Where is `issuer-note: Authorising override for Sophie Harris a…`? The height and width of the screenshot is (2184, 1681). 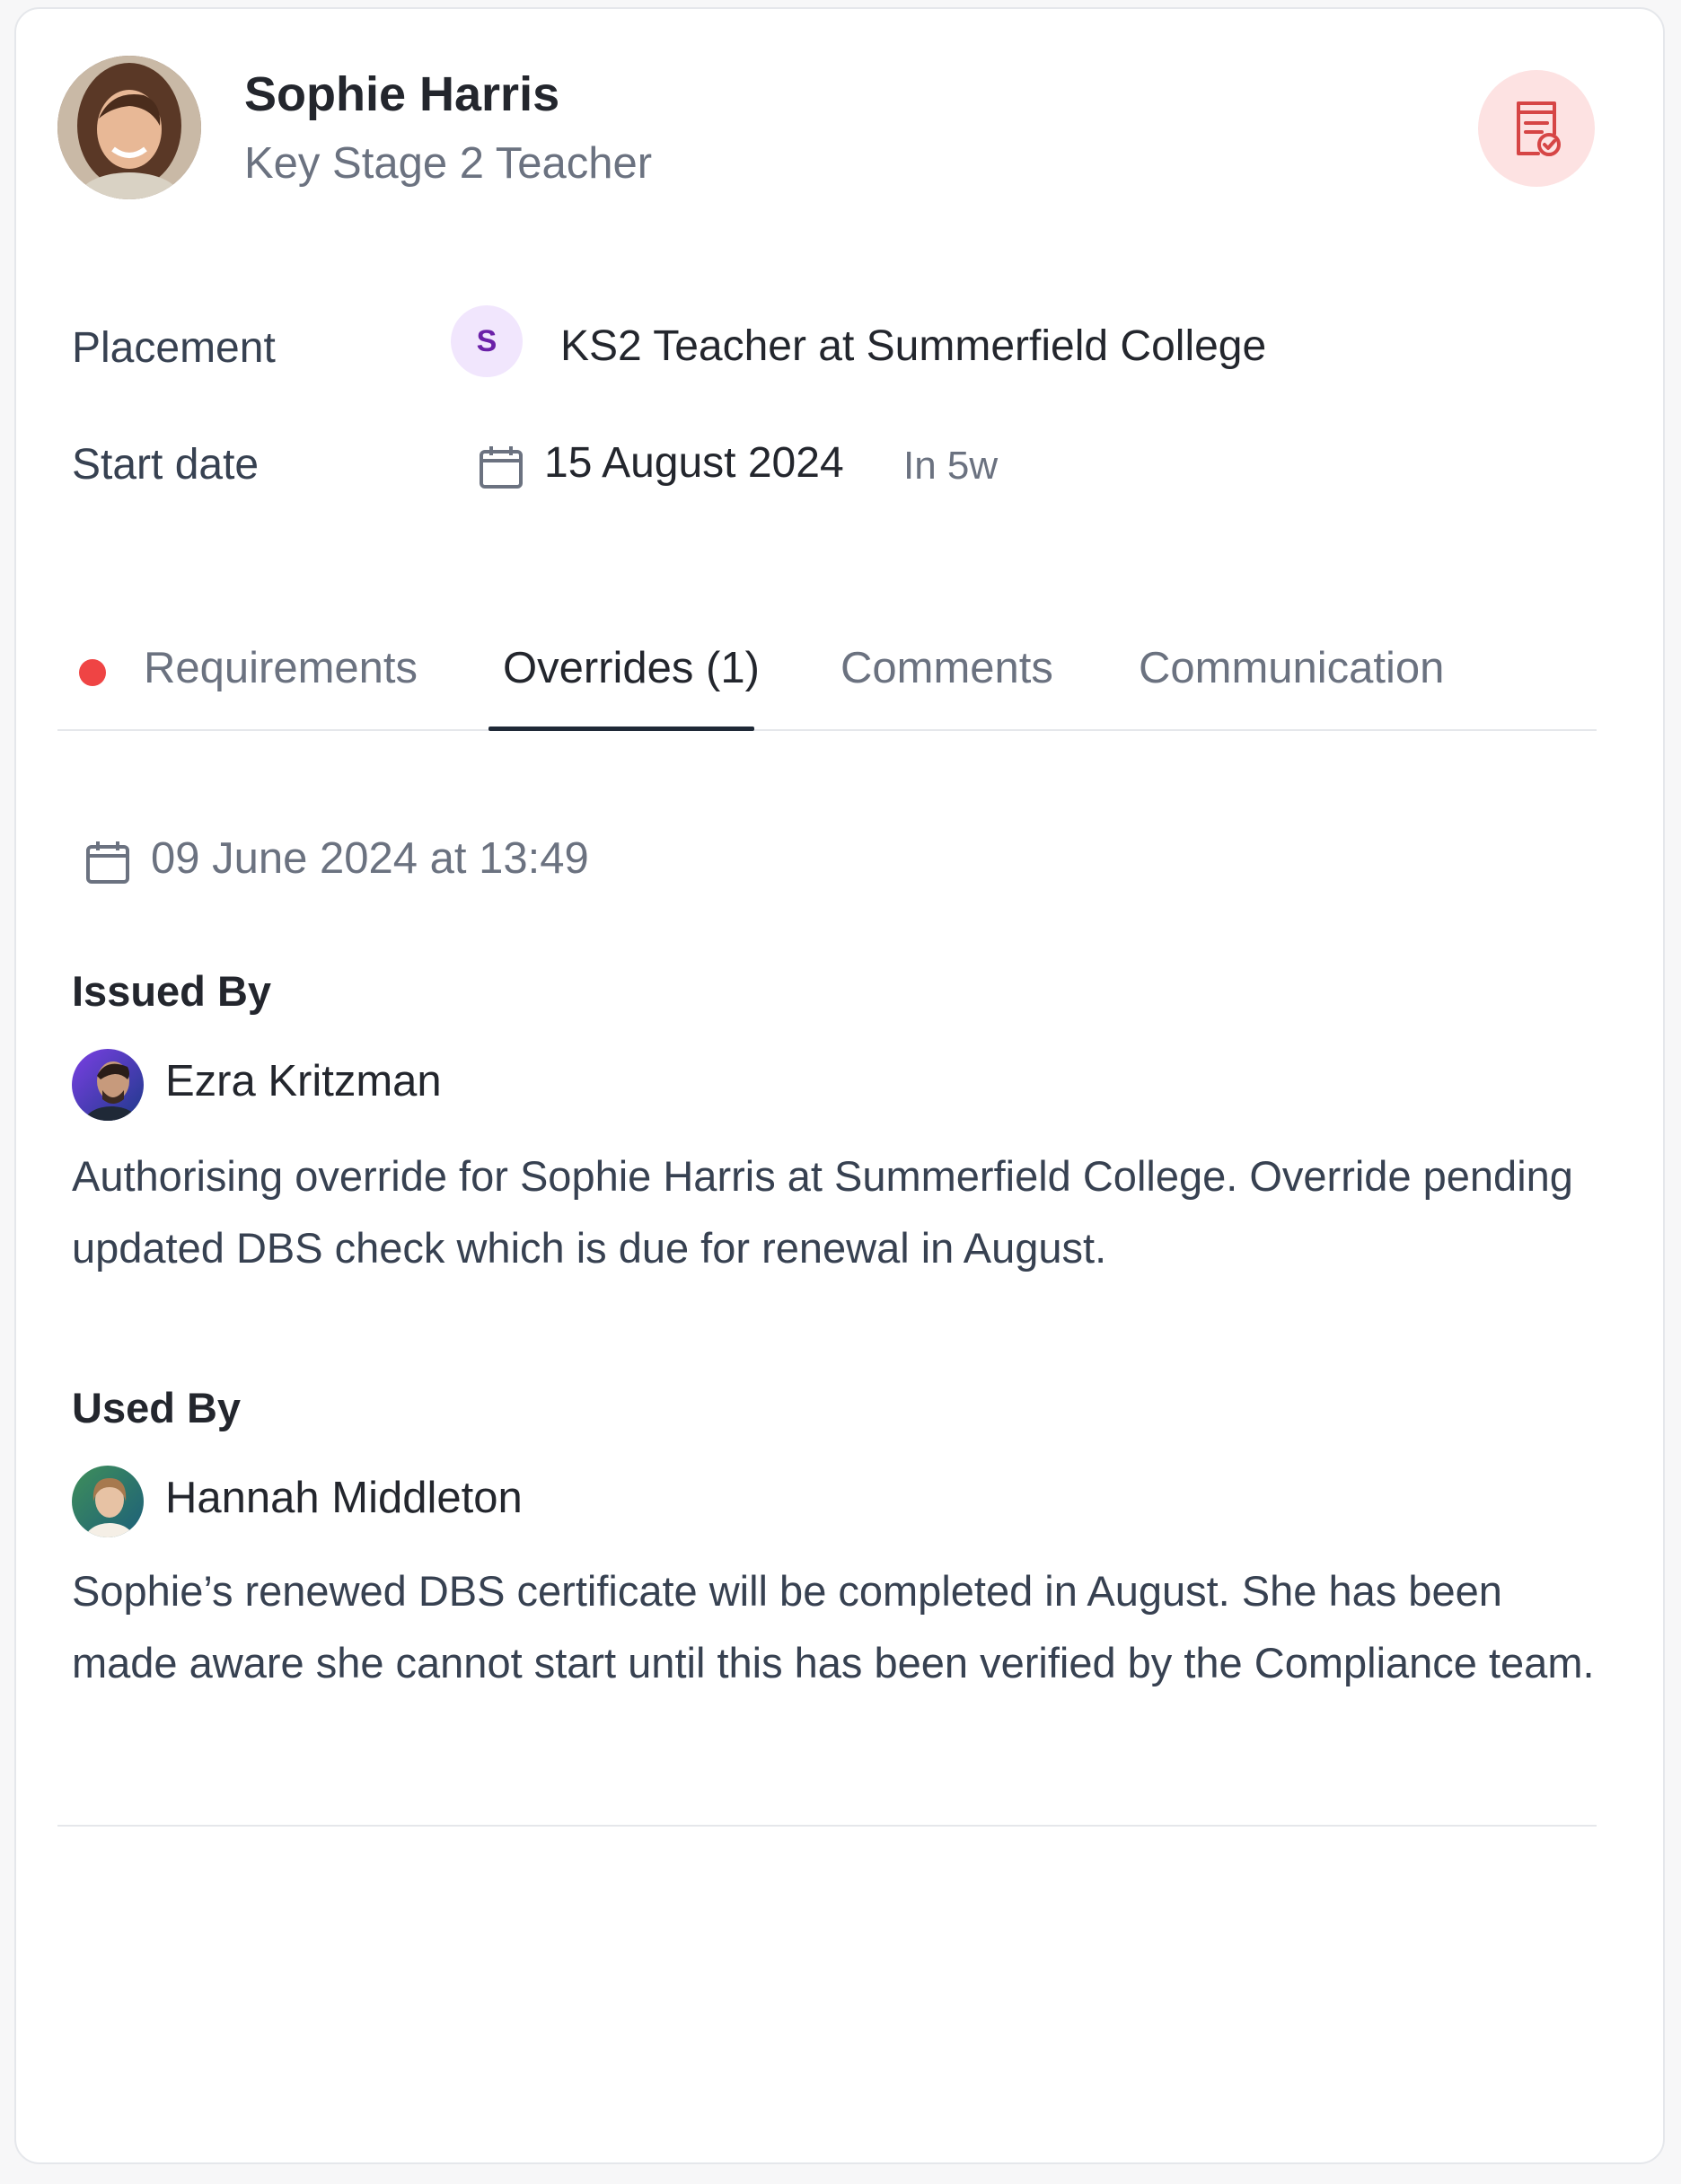
issuer-note: Authorising override for Sophie Harris a… is located at coordinates (823, 1212).